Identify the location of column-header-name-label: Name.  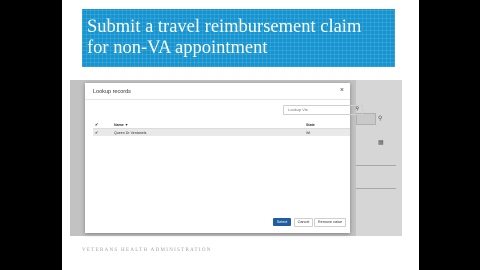
(119, 124).